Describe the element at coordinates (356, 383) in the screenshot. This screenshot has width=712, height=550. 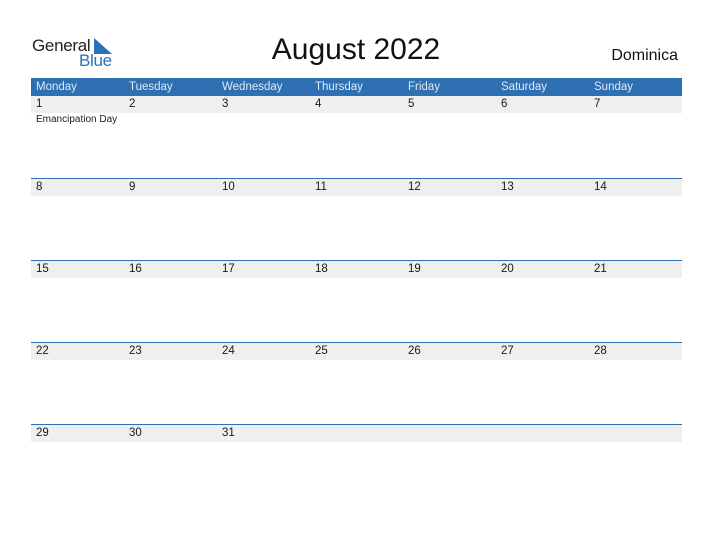
I see `week-row: 22 23 24 25 26 27 28` at that location.